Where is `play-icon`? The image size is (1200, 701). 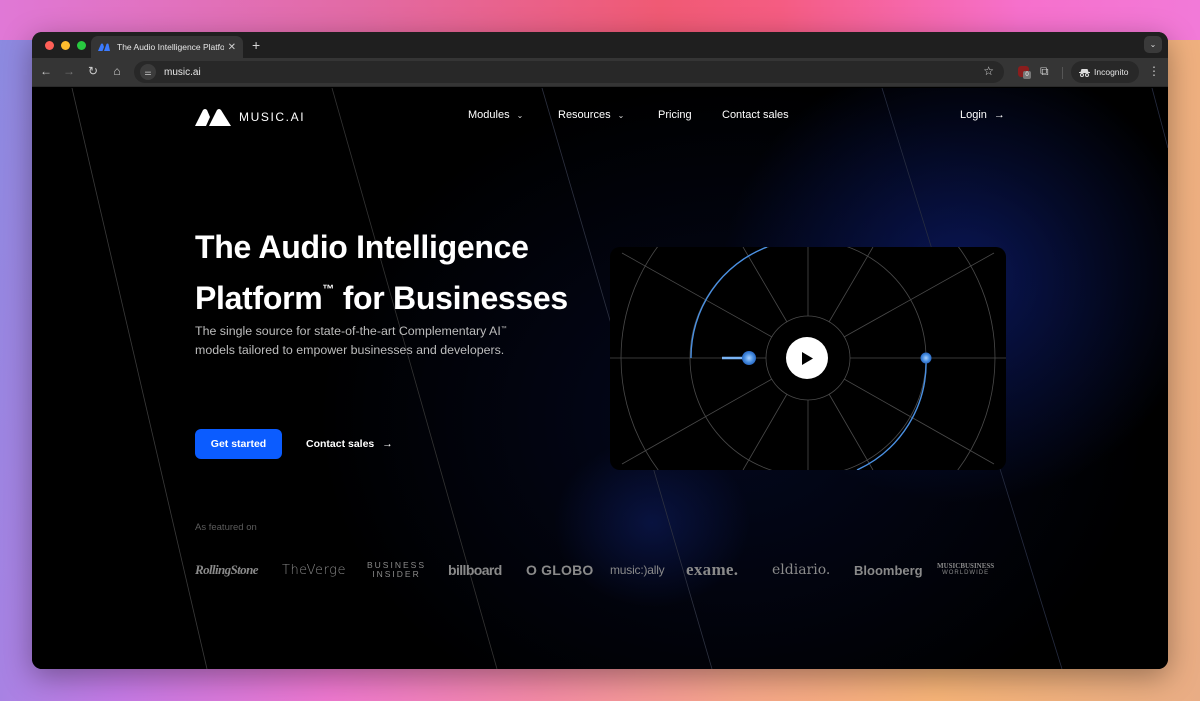
play-icon is located at coordinates (807, 358).